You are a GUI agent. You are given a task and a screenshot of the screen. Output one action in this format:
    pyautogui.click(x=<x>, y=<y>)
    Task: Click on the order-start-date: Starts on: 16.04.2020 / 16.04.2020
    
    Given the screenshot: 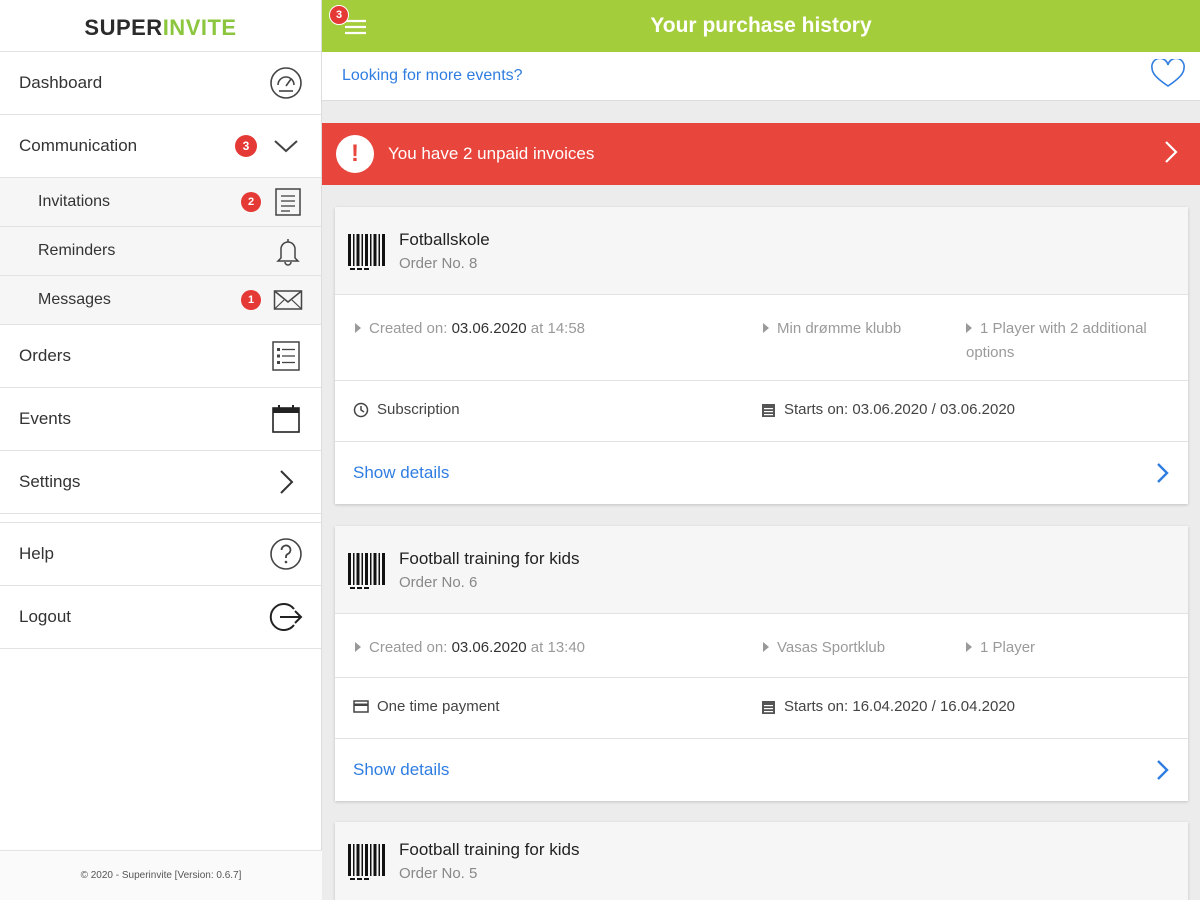 What is the action you would take?
    pyautogui.click(x=888, y=706)
    